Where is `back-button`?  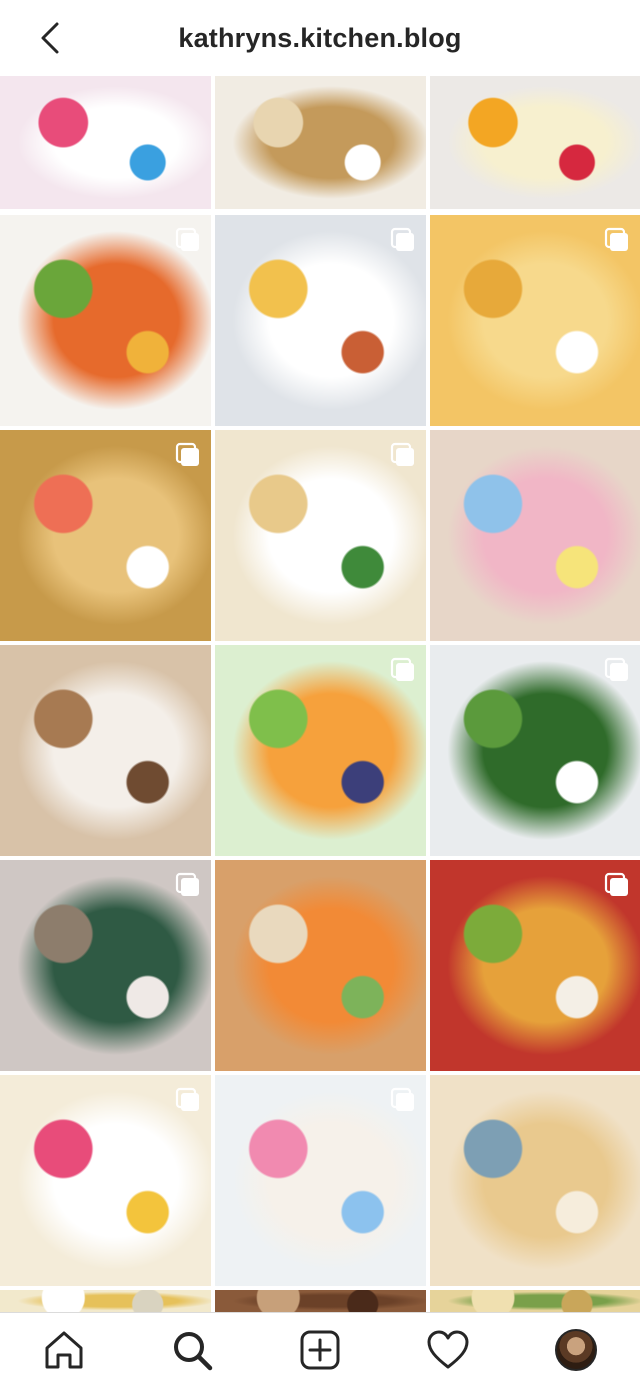 back-button is located at coordinates (50, 38).